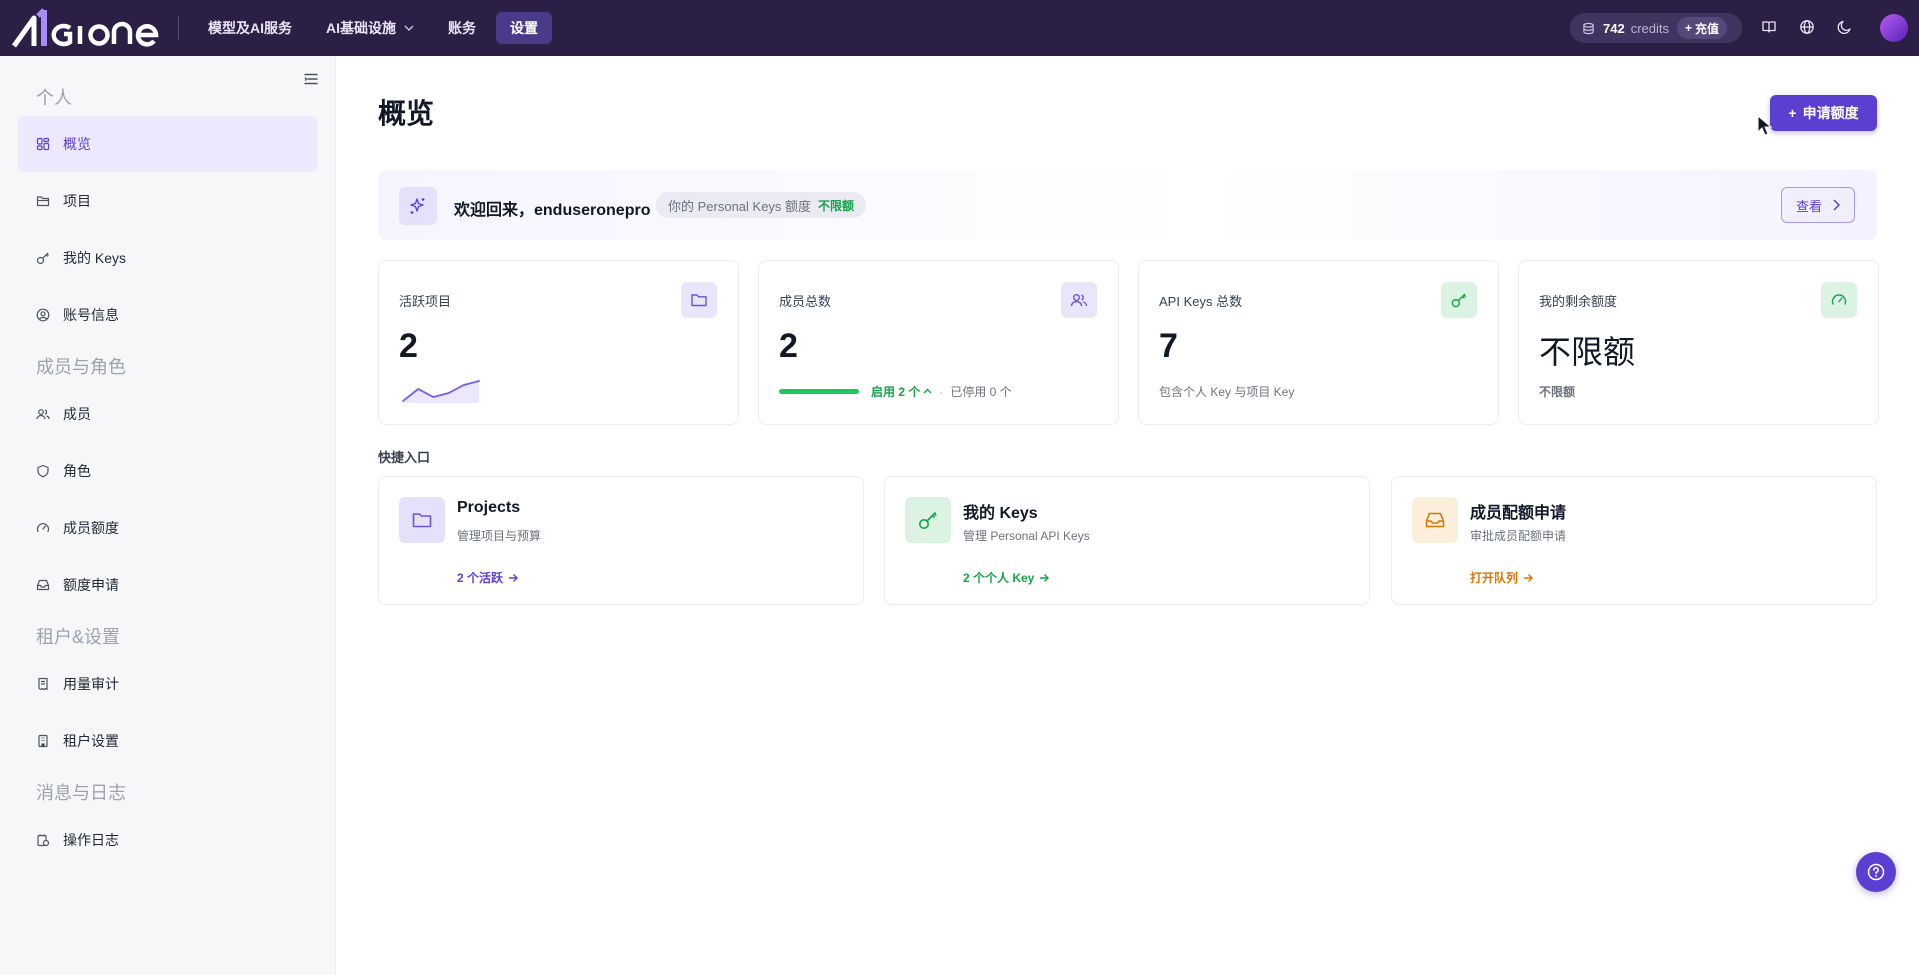  What do you see at coordinates (167, 258) in the screenshot?
I see `sidebar-item-my-keys: 我的 Keys` at bounding box center [167, 258].